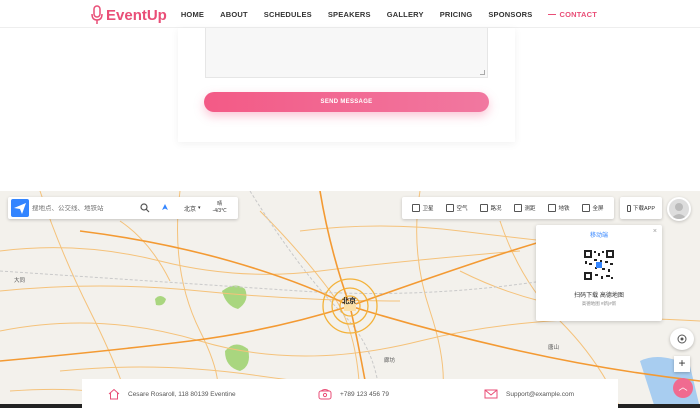 This screenshot has width=700, height=408. What do you see at coordinates (572, 14) in the screenshot?
I see `nav-contact: CONTACT` at bounding box center [572, 14].